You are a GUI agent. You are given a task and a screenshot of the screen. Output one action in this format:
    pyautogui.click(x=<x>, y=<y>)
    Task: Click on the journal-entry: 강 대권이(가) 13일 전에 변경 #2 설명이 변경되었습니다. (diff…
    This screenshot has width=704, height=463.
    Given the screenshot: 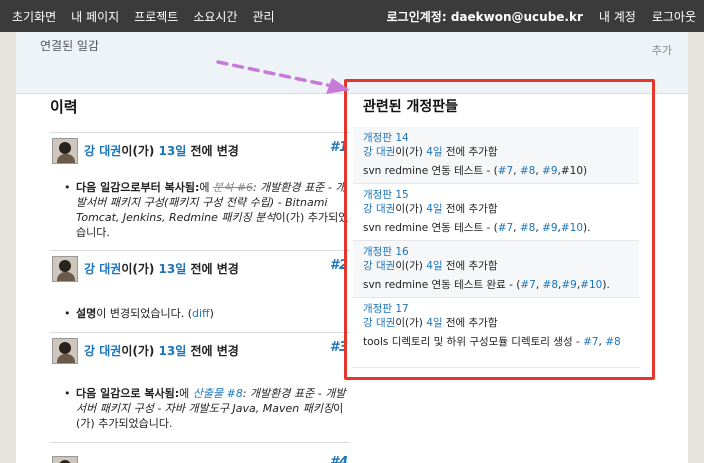 What is the action you would take?
    pyautogui.click(x=200, y=291)
    